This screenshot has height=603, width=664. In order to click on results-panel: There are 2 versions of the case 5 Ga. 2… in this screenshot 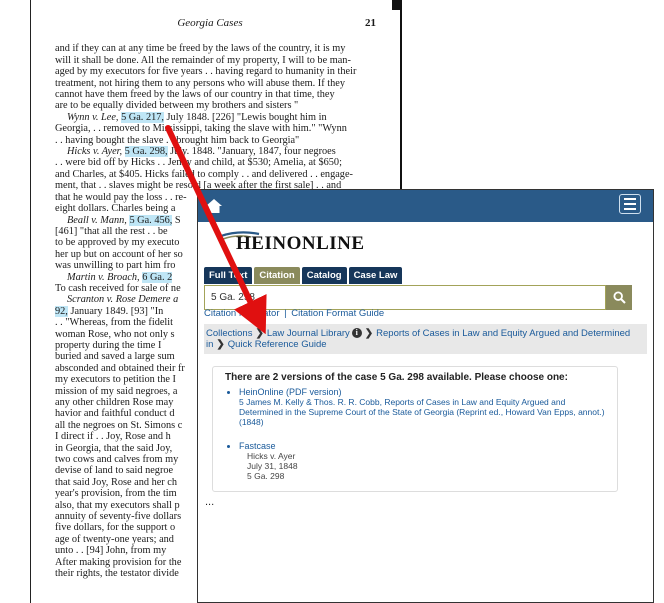, I will do `click(415, 429)`.